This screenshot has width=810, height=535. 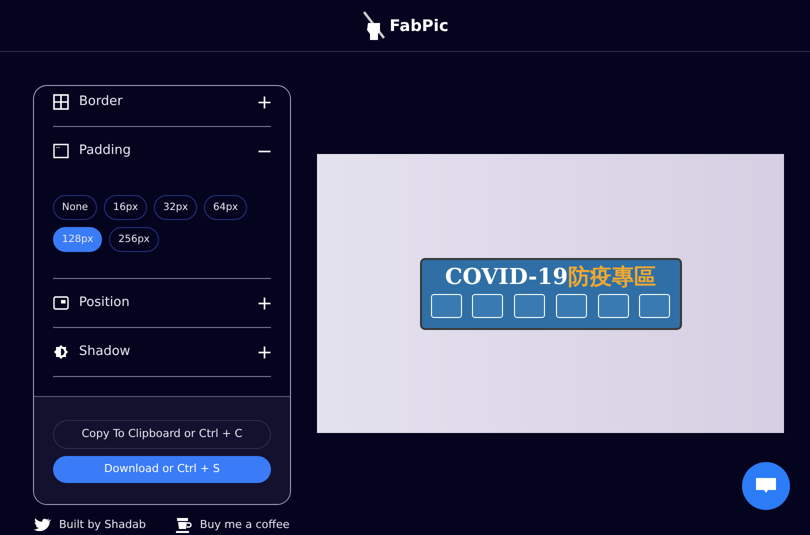 What do you see at coordinates (163, 151) in the screenshot?
I see `section-title: Padding` at bounding box center [163, 151].